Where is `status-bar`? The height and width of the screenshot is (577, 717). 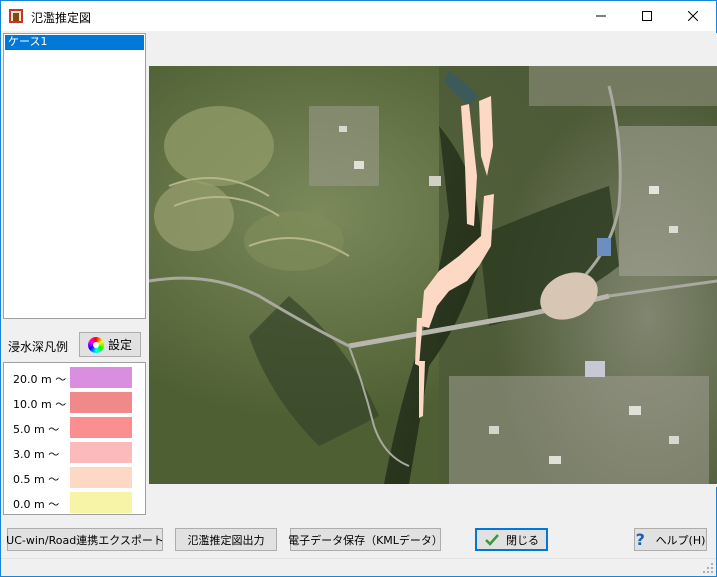
status-bar is located at coordinates (358, 567).